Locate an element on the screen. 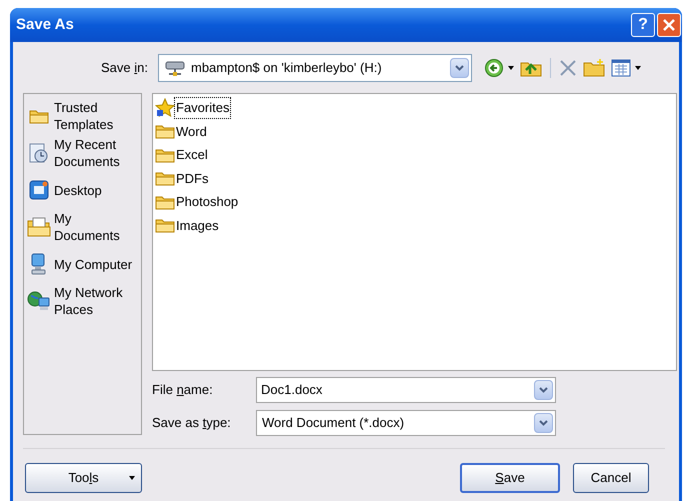  desktop-icon is located at coordinates (39, 190).